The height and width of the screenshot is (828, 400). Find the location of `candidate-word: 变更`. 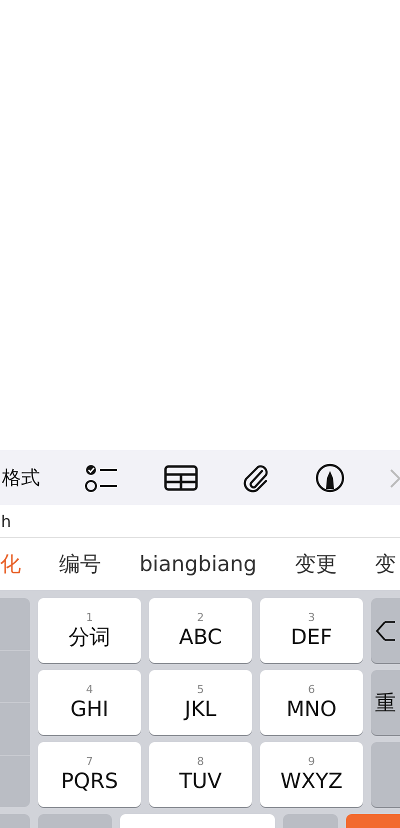

candidate-word: 变更 is located at coordinates (315, 564).